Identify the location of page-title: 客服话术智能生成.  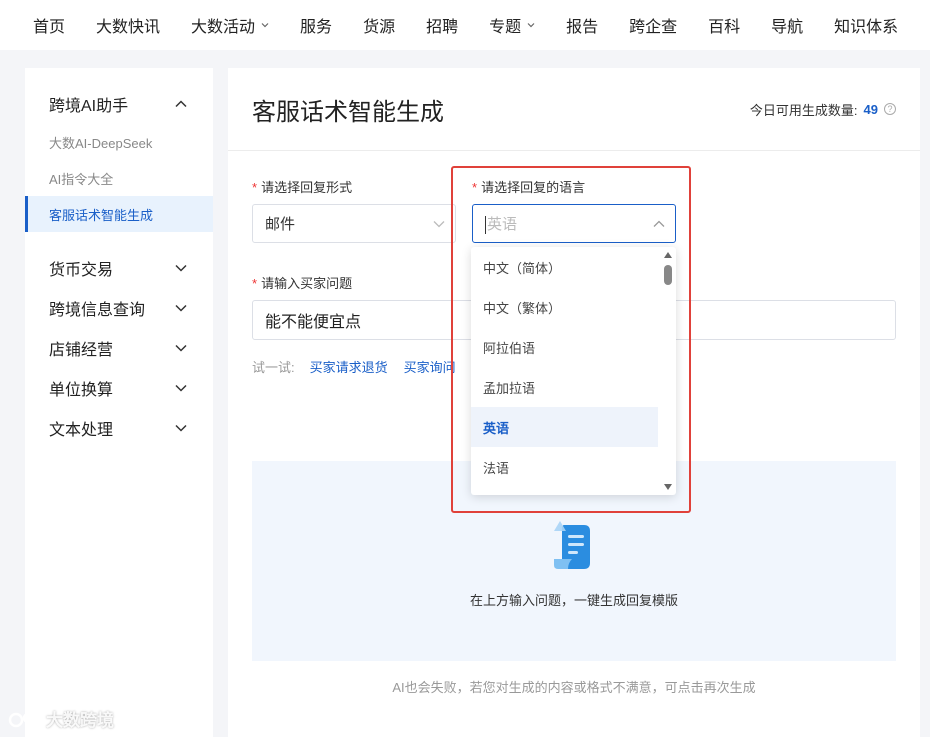
(348, 112).